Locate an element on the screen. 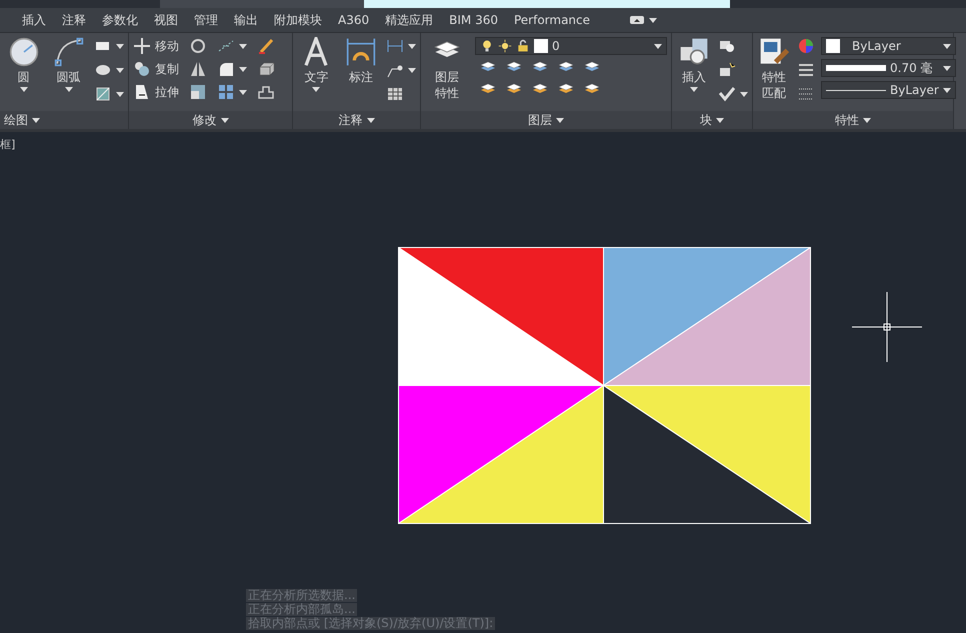 Image resolution: width=966 pixels, height=633 pixels. circle-icon is located at coordinates (23, 52).